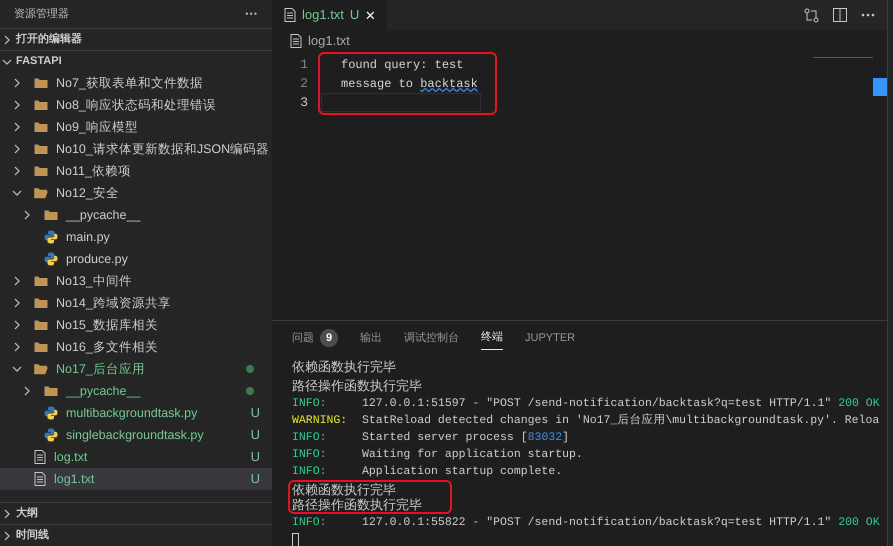 The image size is (893, 546). I want to click on count-badge: 9, so click(329, 338).